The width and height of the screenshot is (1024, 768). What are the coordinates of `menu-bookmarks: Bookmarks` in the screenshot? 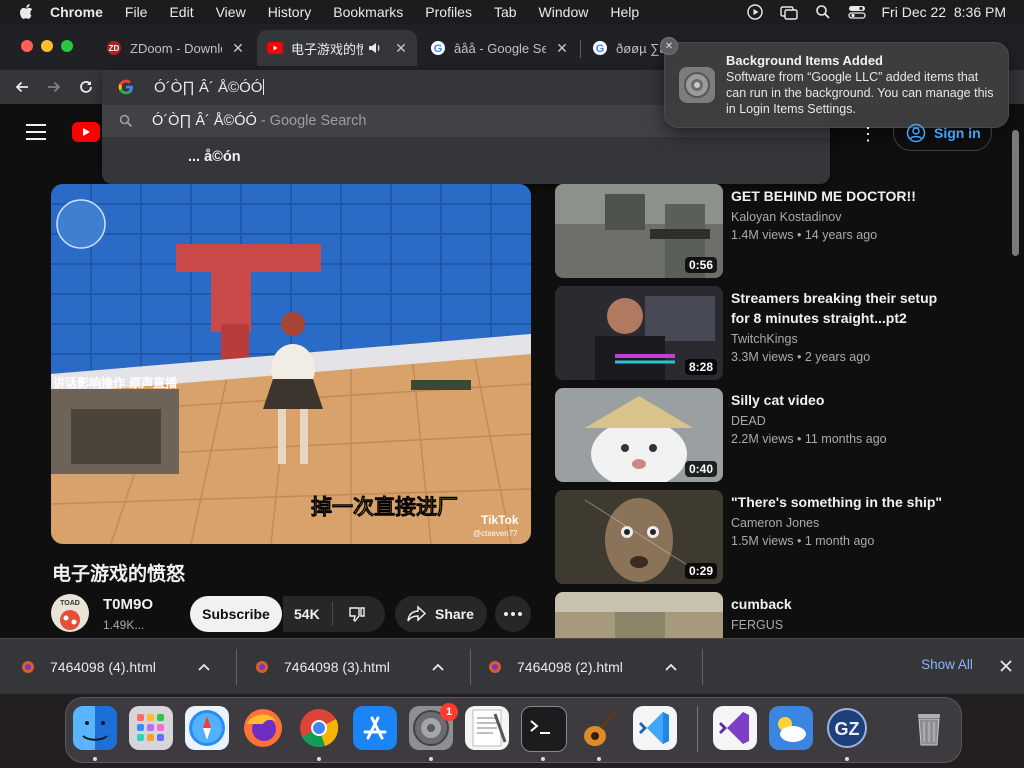 It's located at (368, 12).